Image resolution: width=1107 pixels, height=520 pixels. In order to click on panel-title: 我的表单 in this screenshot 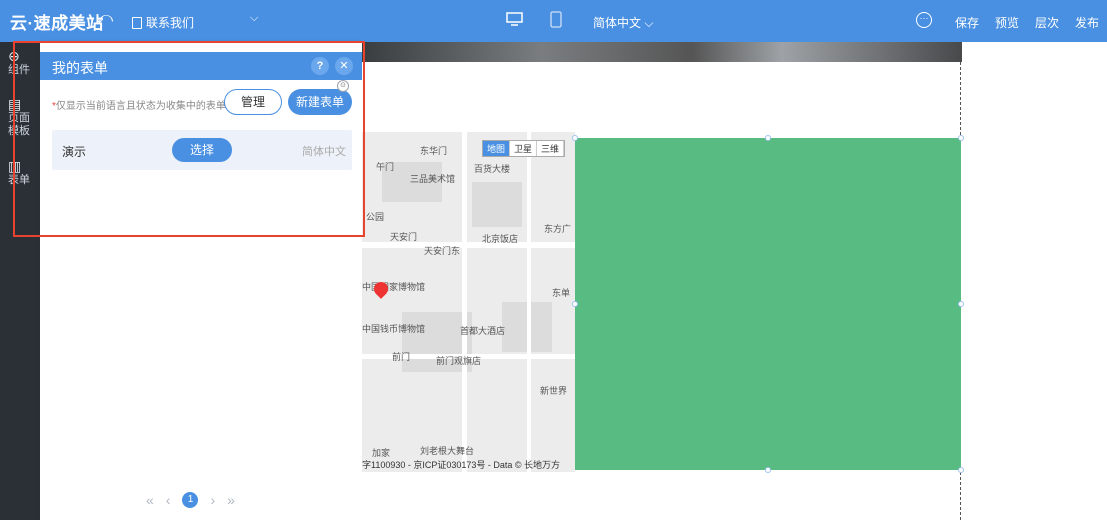, I will do `click(80, 68)`.